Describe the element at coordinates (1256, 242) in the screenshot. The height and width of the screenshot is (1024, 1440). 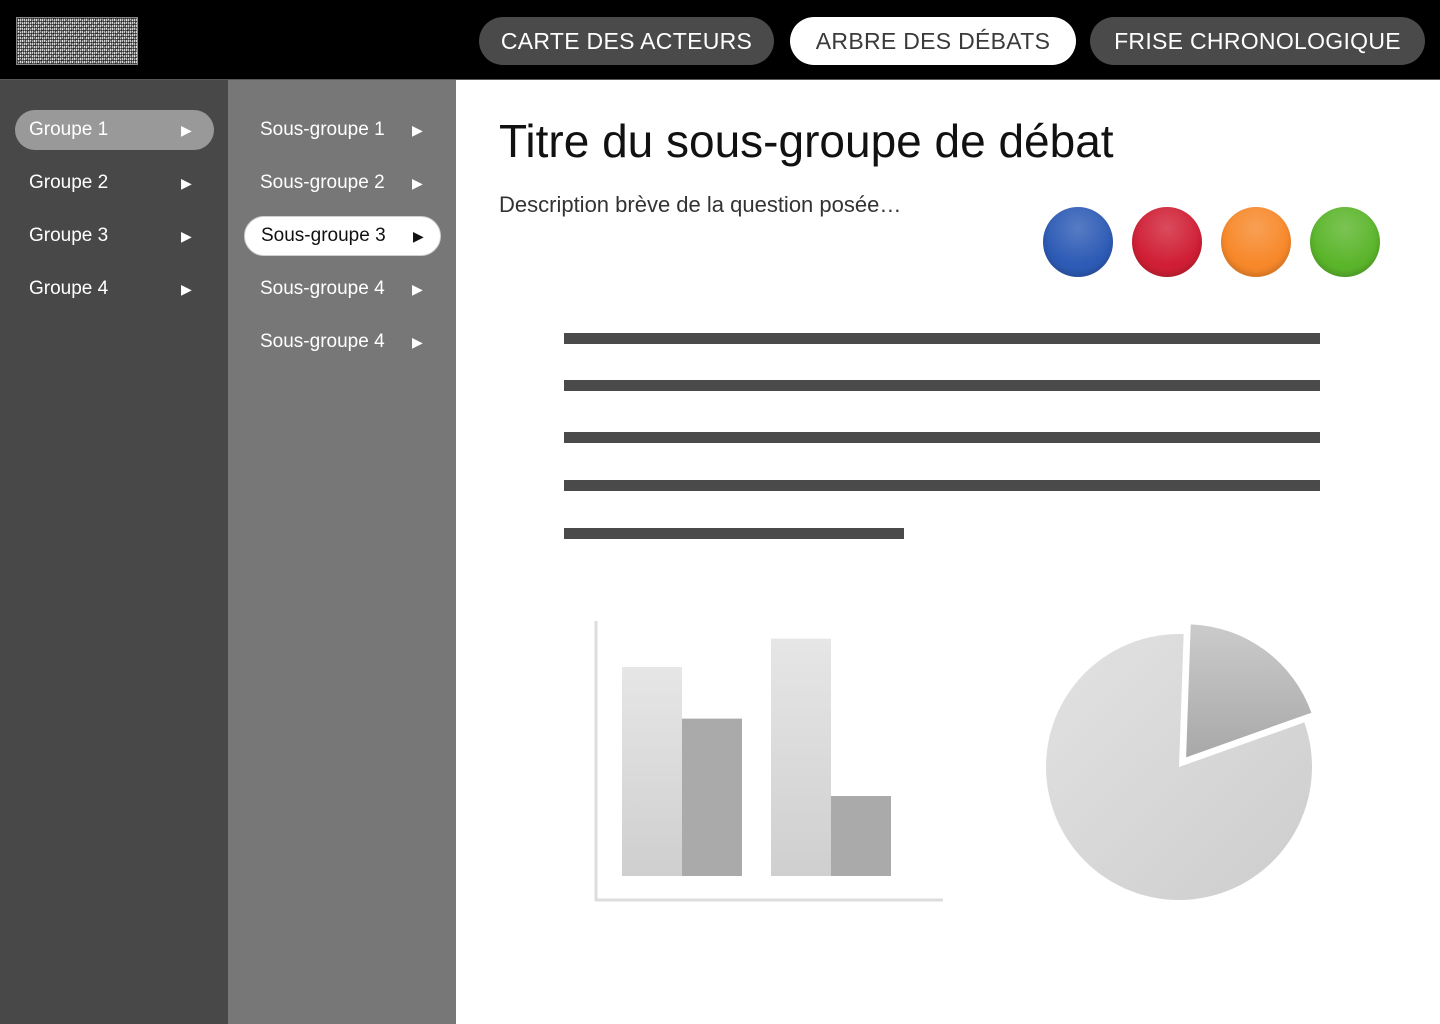
I see `orange-color-button` at that location.